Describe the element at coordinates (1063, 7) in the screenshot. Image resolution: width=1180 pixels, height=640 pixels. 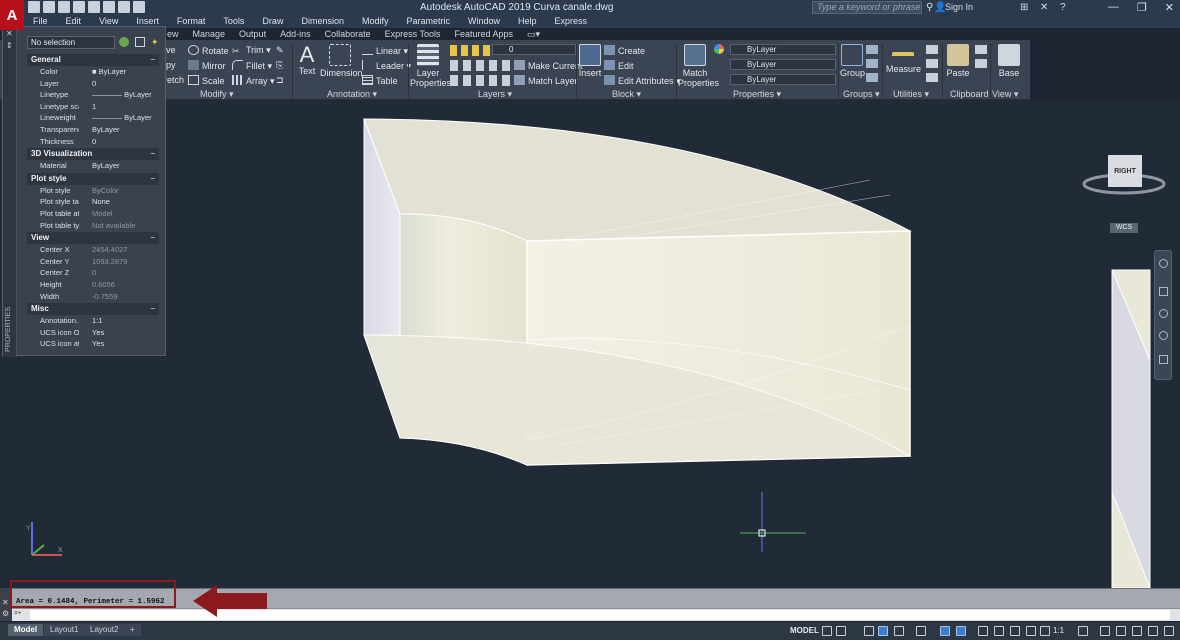
I see `help-icon: ?` at that location.